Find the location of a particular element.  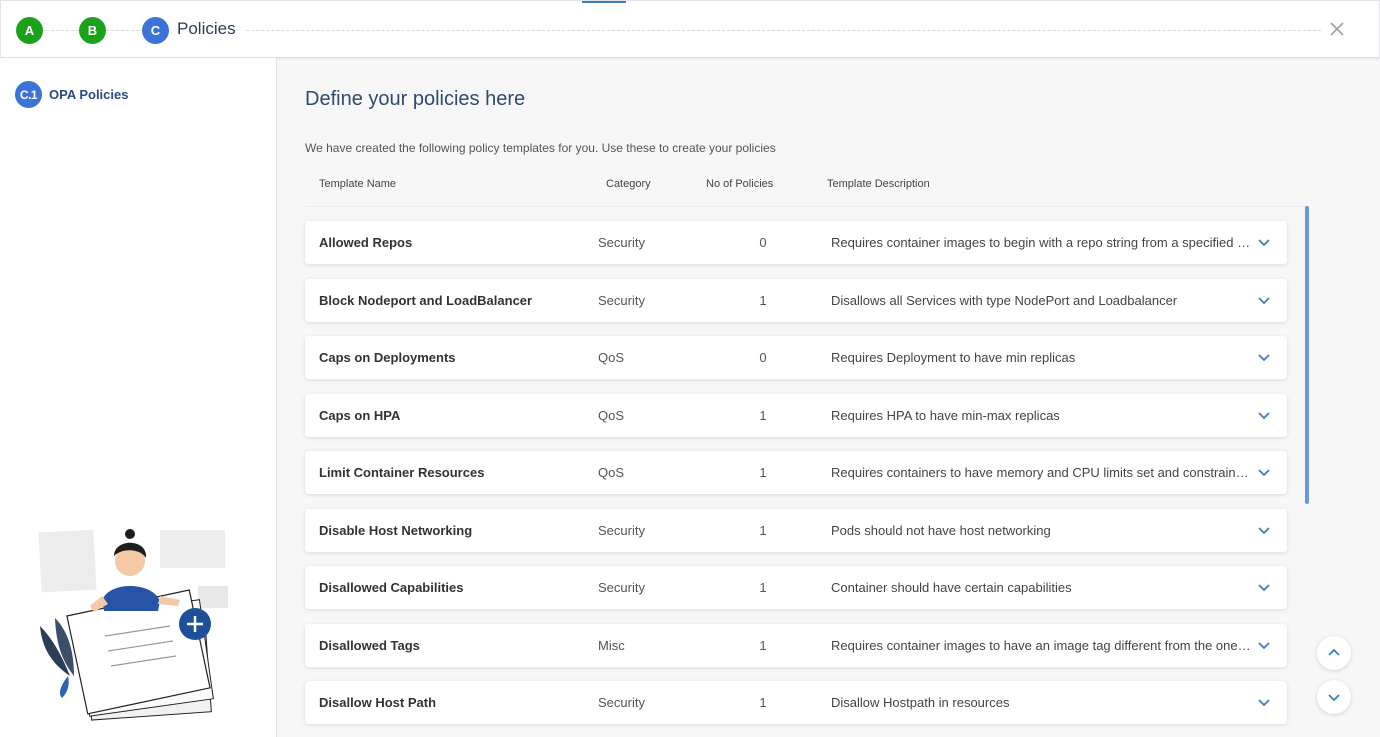

column-header-template-description: Template Description is located at coordinates (878, 184).